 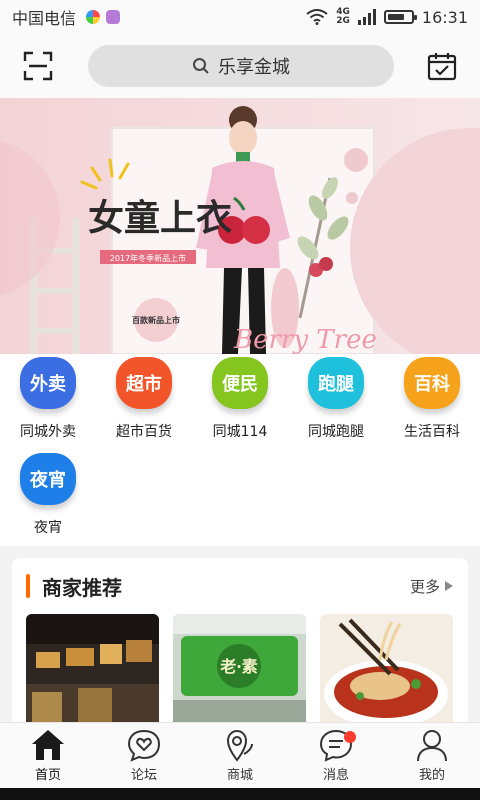 What do you see at coordinates (82, 587) in the screenshot?
I see `section-title: 商家推荐` at bounding box center [82, 587].